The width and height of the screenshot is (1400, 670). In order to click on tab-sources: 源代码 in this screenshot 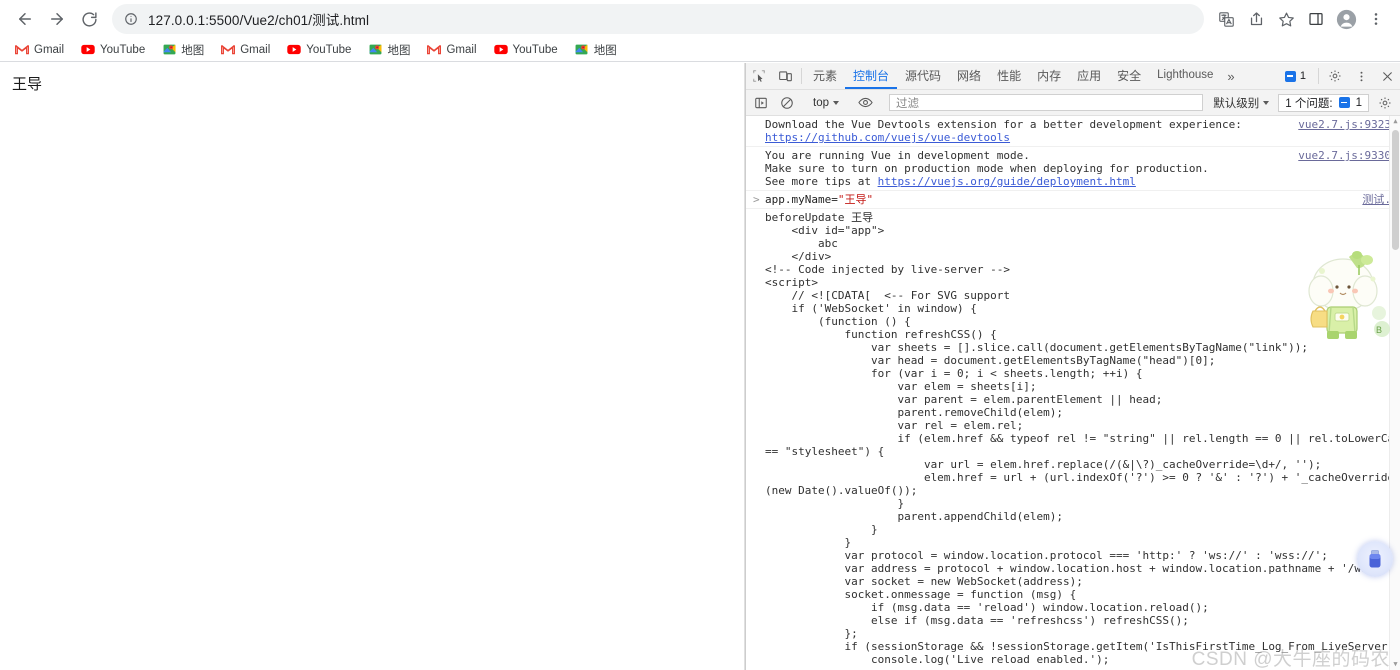, I will do `click(923, 76)`.